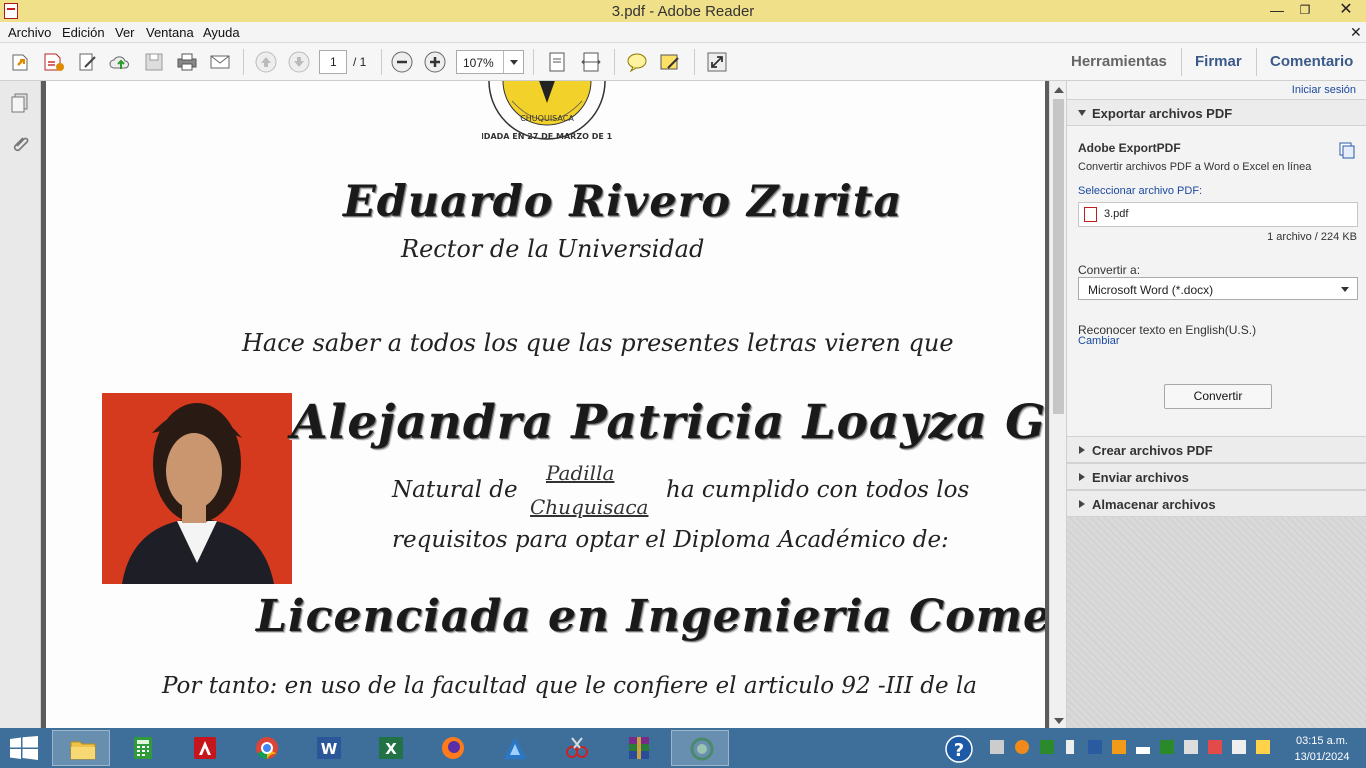  What do you see at coordinates (670, 62) in the screenshot?
I see `highlight-icon` at bounding box center [670, 62].